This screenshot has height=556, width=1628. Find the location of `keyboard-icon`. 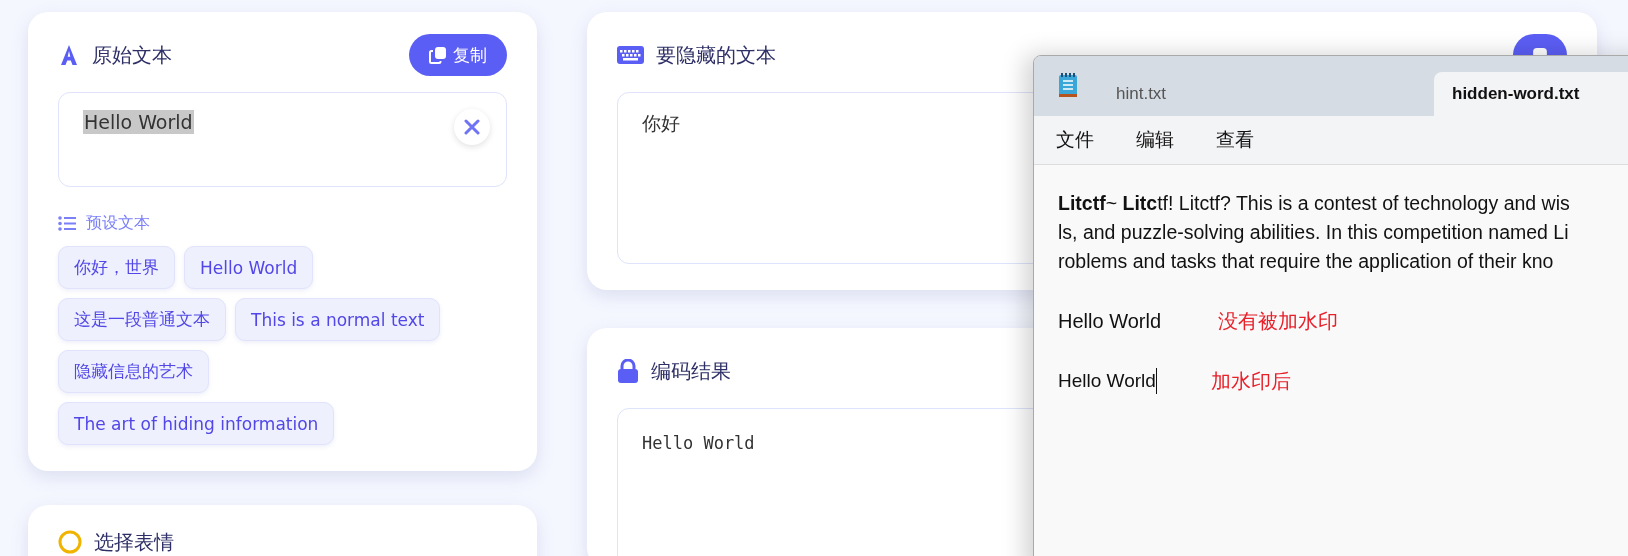

keyboard-icon is located at coordinates (630, 55).